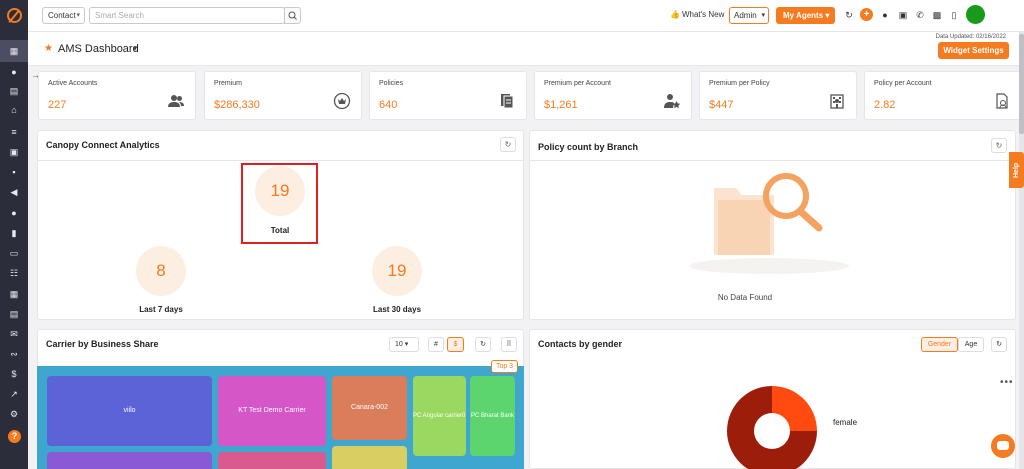 Image resolution: width=1024 pixels, height=469 pixels. Describe the element at coordinates (14, 334) in the screenshot. I see `mail-icon: ✉` at that location.